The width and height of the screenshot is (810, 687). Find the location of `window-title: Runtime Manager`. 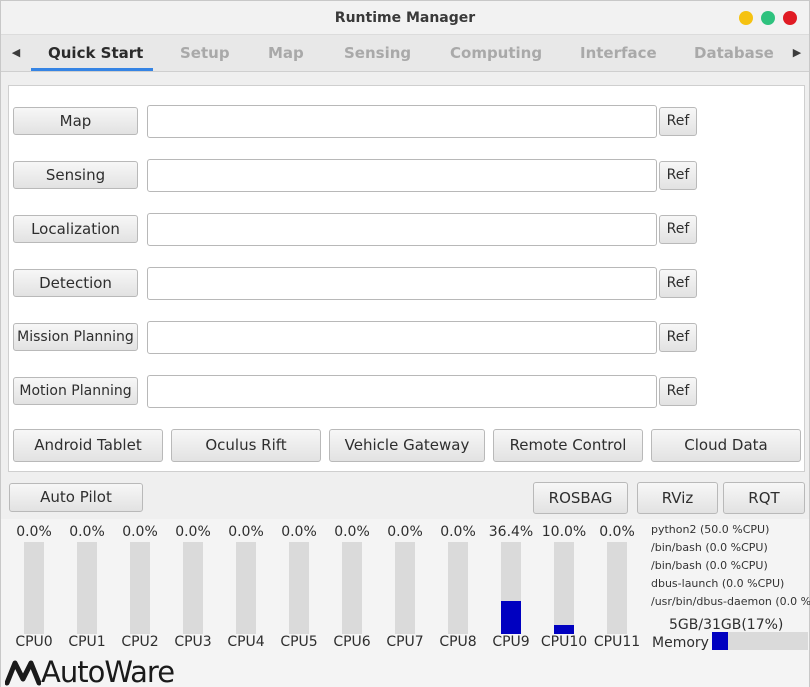

window-title: Runtime Manager is located at coordinates (405, 18).